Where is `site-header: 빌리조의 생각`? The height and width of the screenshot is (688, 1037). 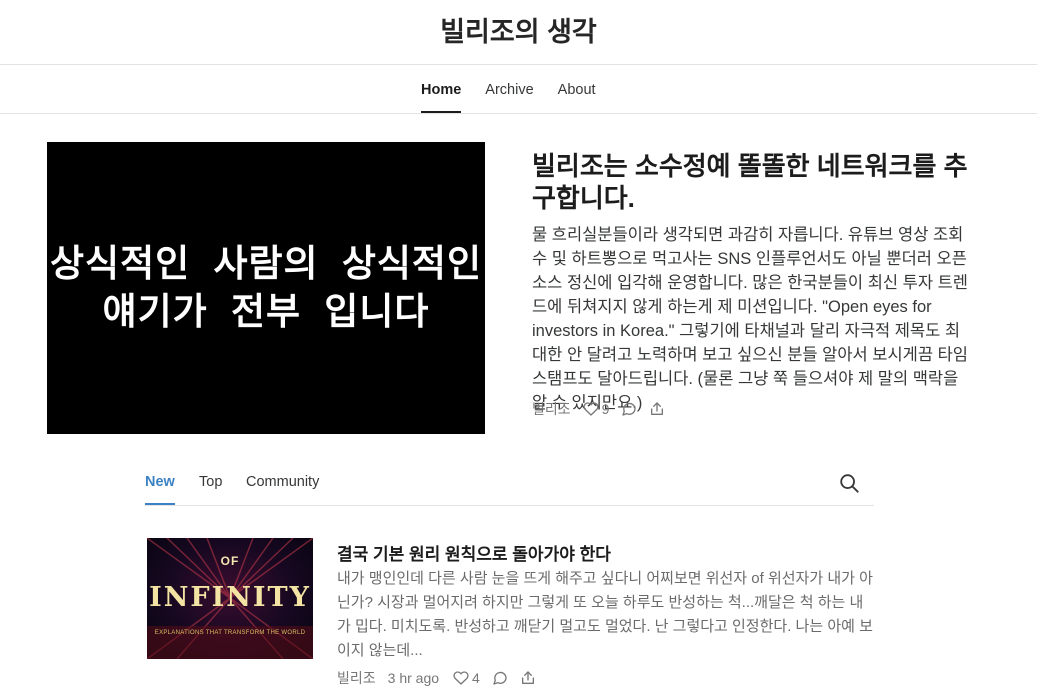 site-header: 빌리조의 생각 is located at coordinates (518, 32).